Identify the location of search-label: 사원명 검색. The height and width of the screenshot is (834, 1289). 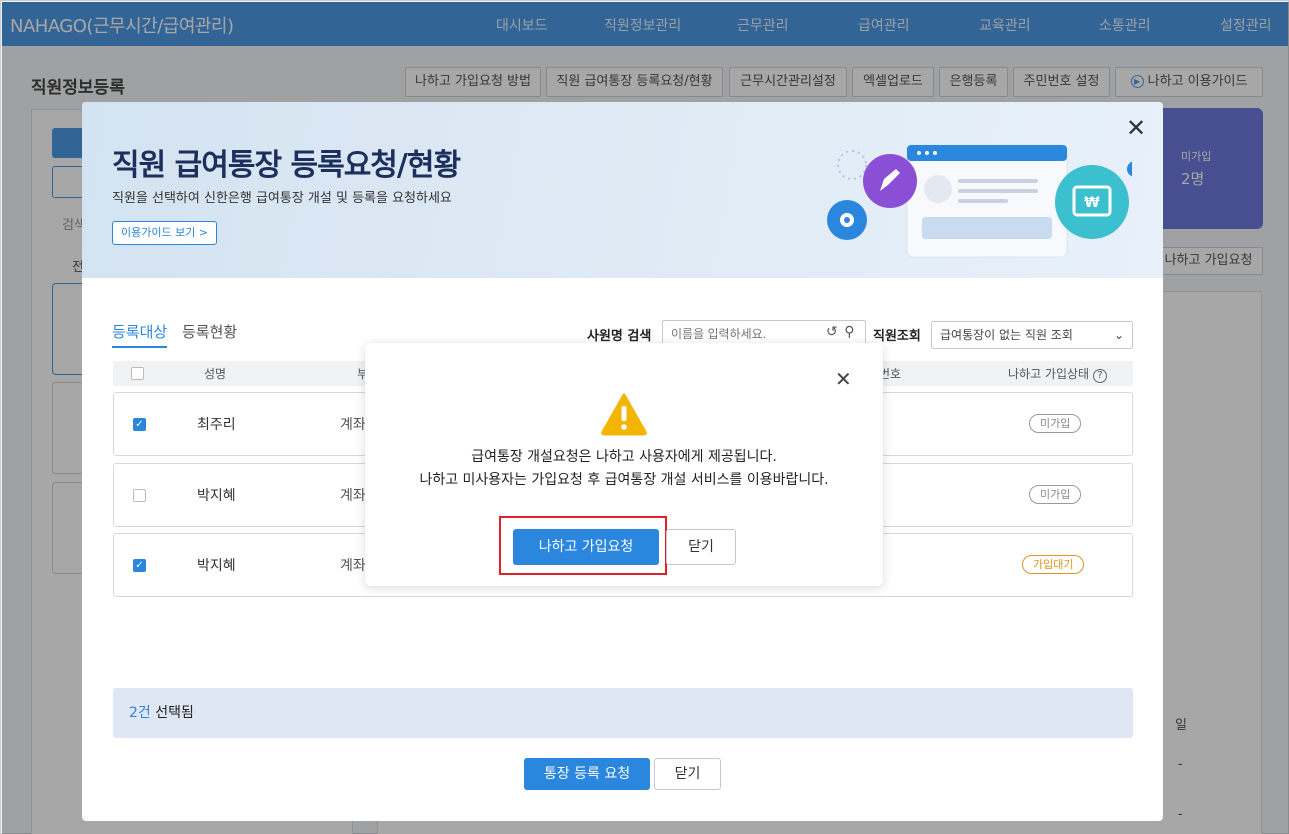
(619, 336).